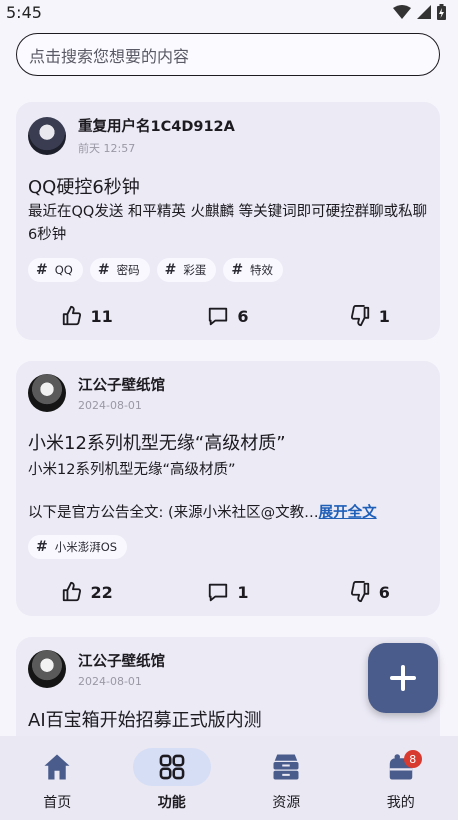 The image size is (458, 820). Describe the element at coordinates (384, 316) in the screenshot. I see `dislike-count: 1` at that location.